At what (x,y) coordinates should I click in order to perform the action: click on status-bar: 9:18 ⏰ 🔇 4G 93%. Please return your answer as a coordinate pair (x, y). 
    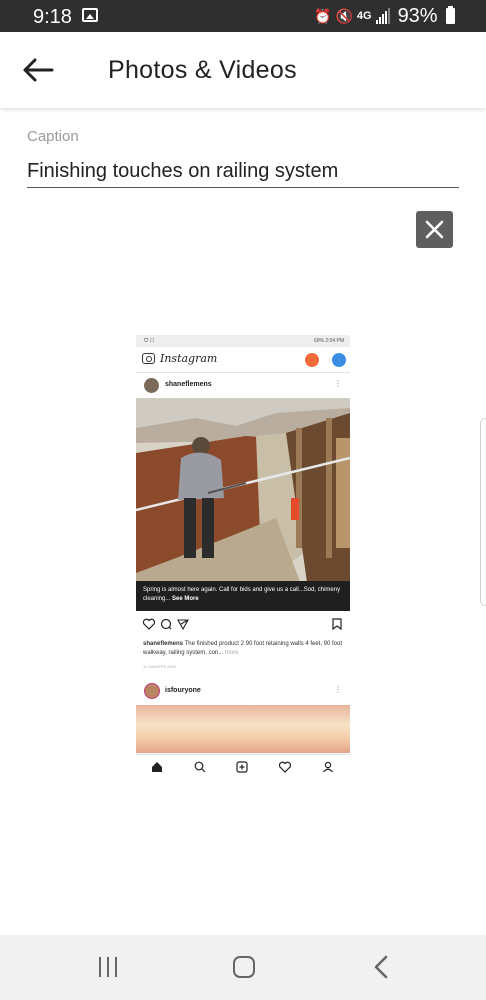
    Looking at the image, I should click on (243, 16).